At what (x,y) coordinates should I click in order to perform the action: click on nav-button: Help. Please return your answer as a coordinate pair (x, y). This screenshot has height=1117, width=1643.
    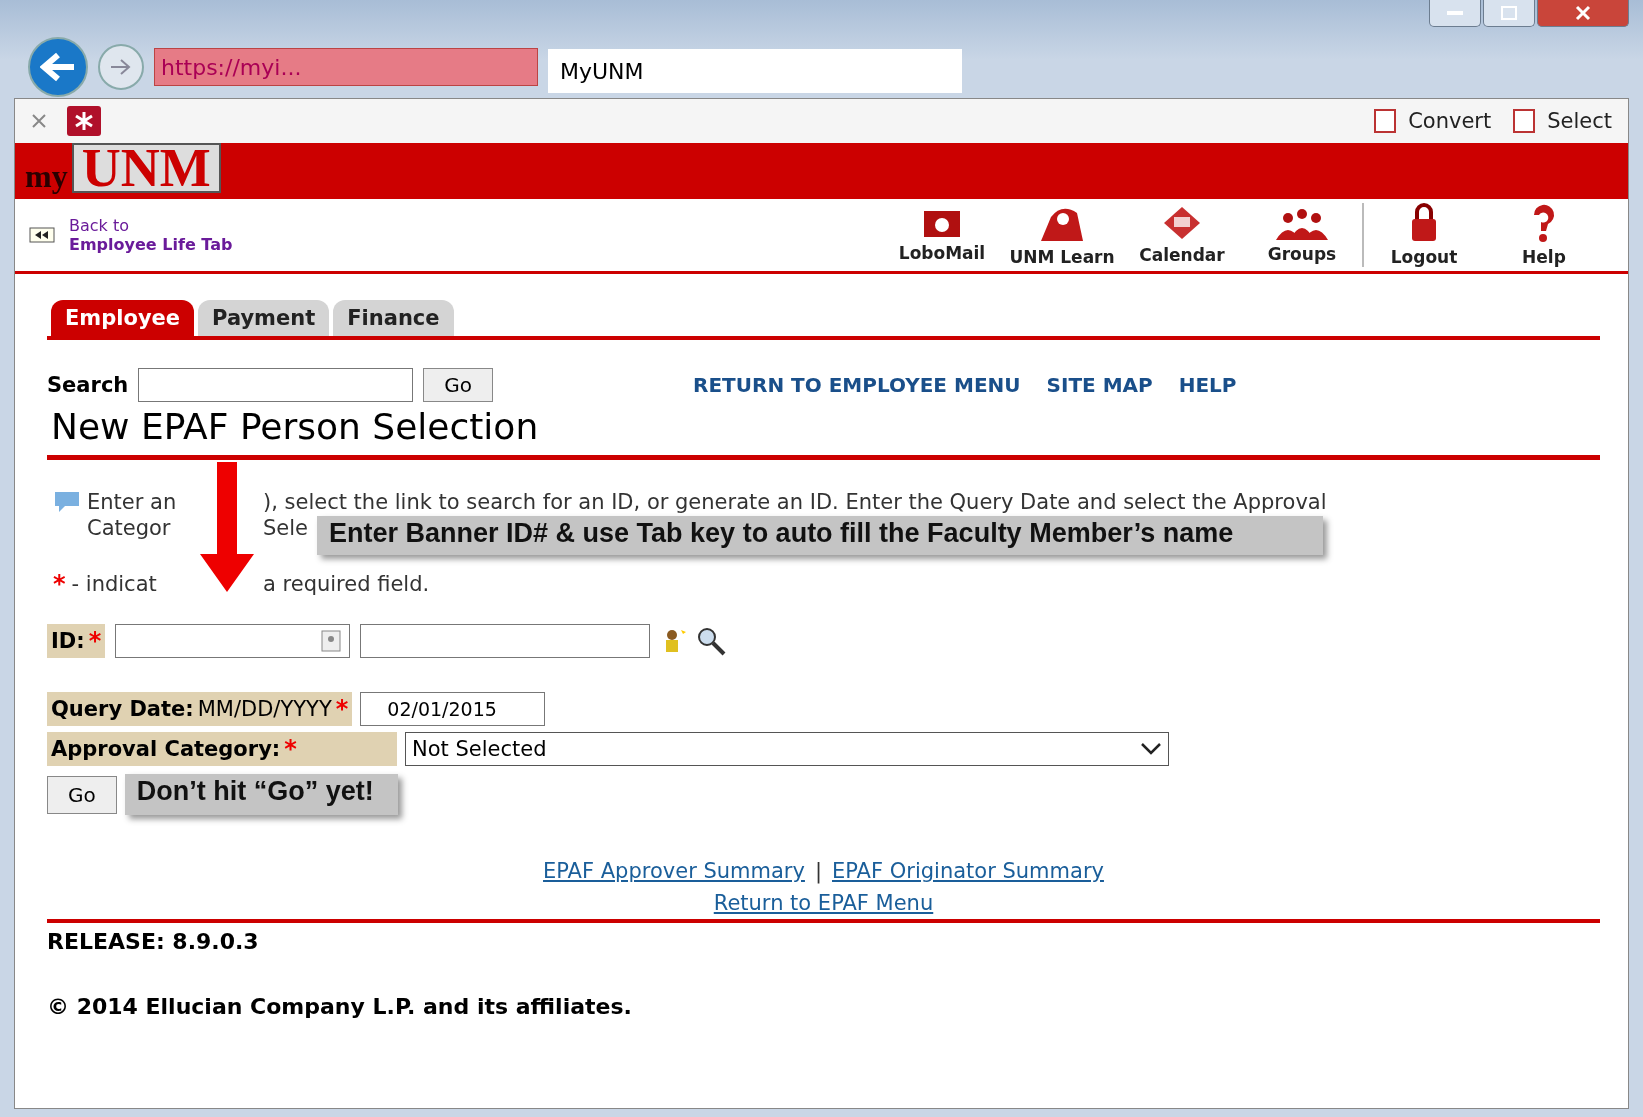
    Looking at the image, I should click on (1544, 235).